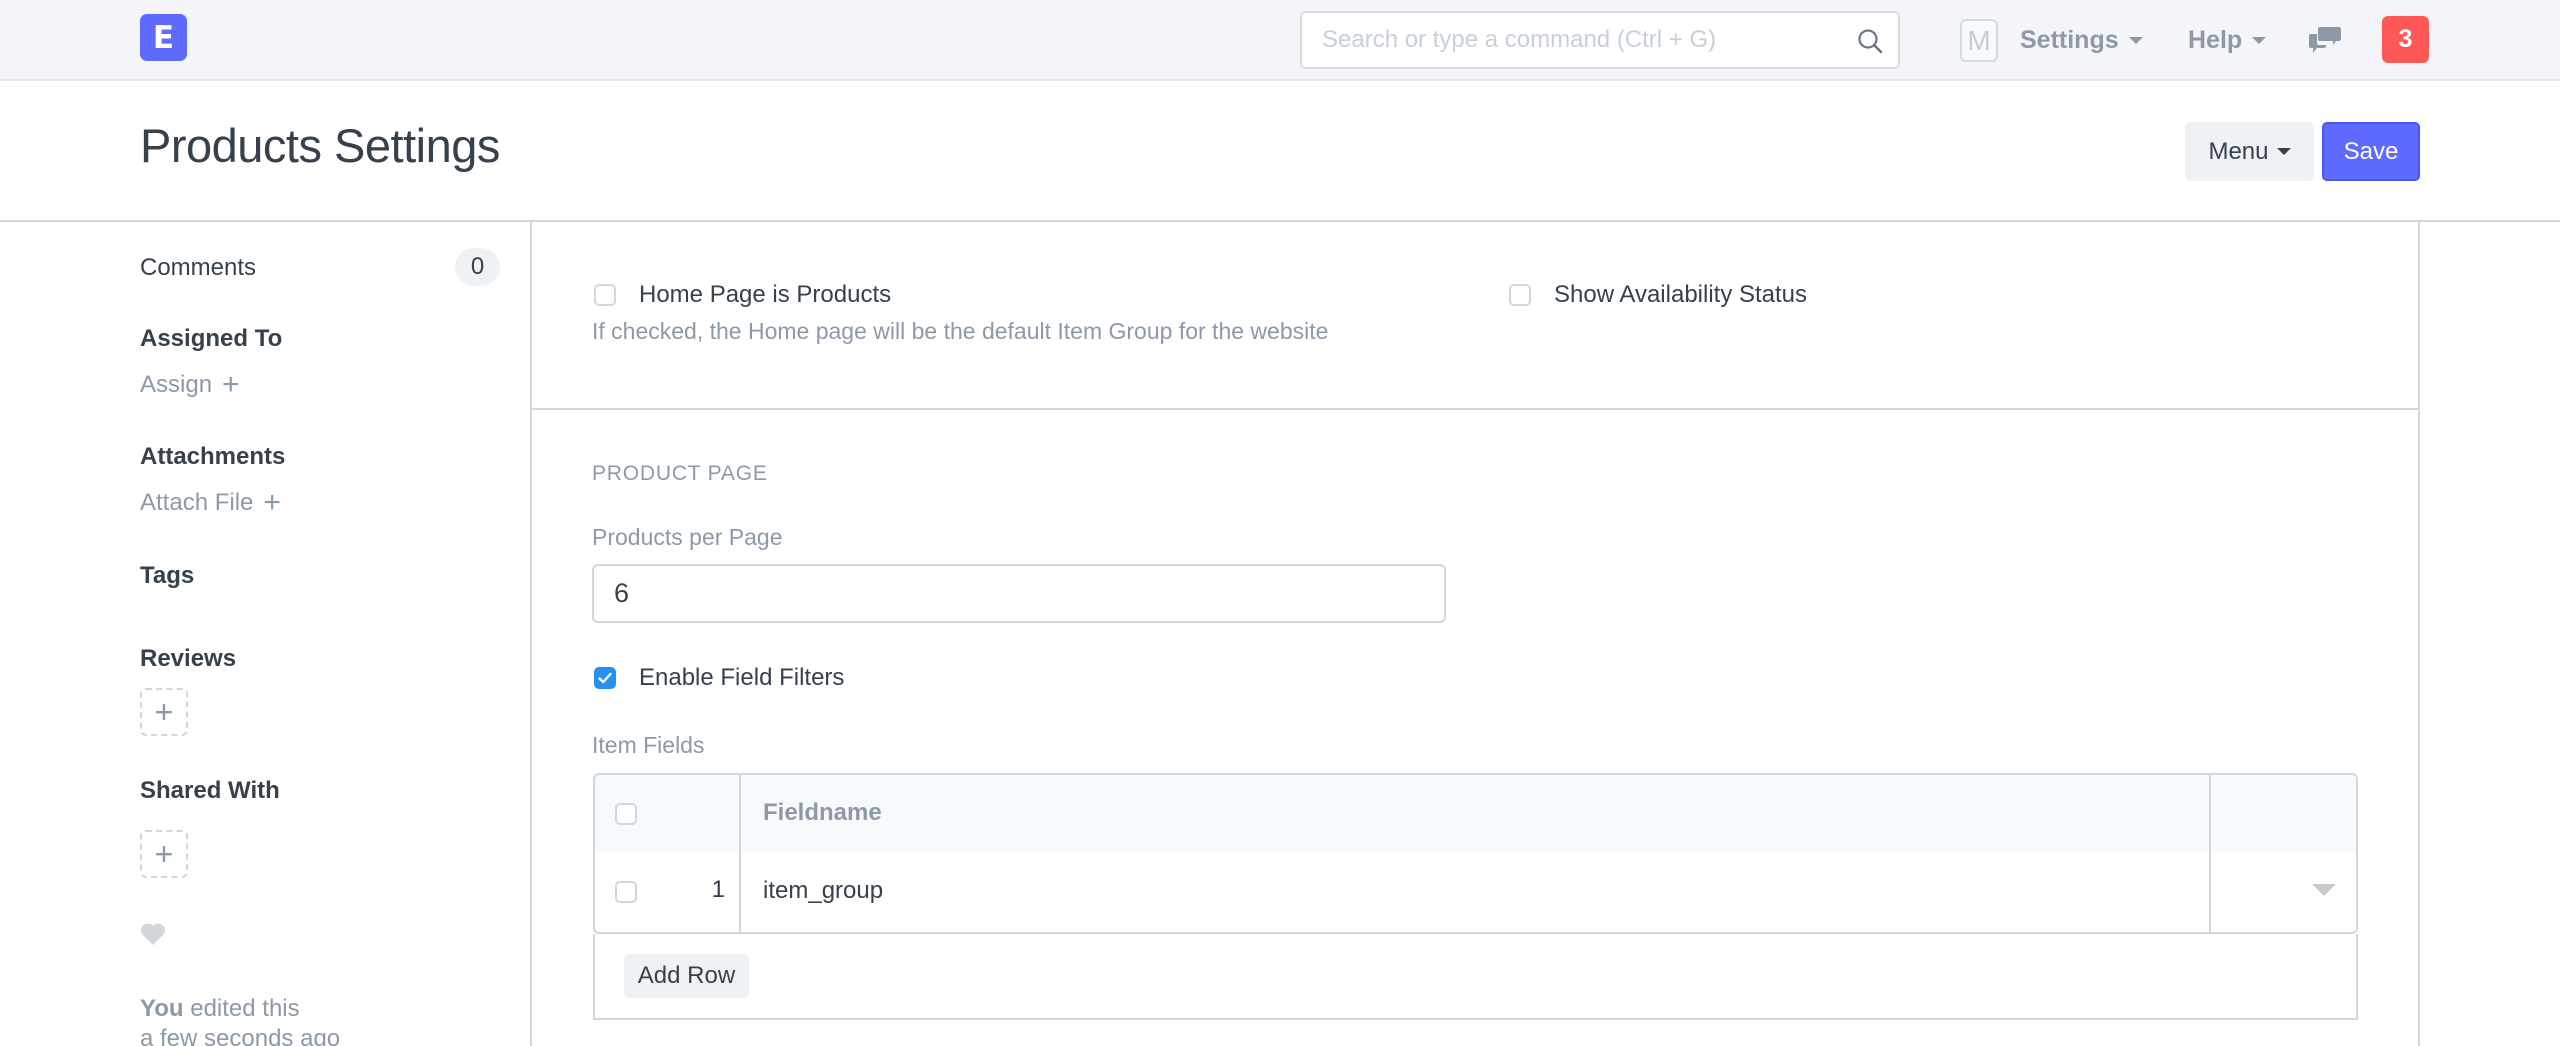 This screenshot has width=2560, height=1046. Describe the element at coordinates (245, 1008) in the screenshot. I see `activity-text: edited this` at that location.